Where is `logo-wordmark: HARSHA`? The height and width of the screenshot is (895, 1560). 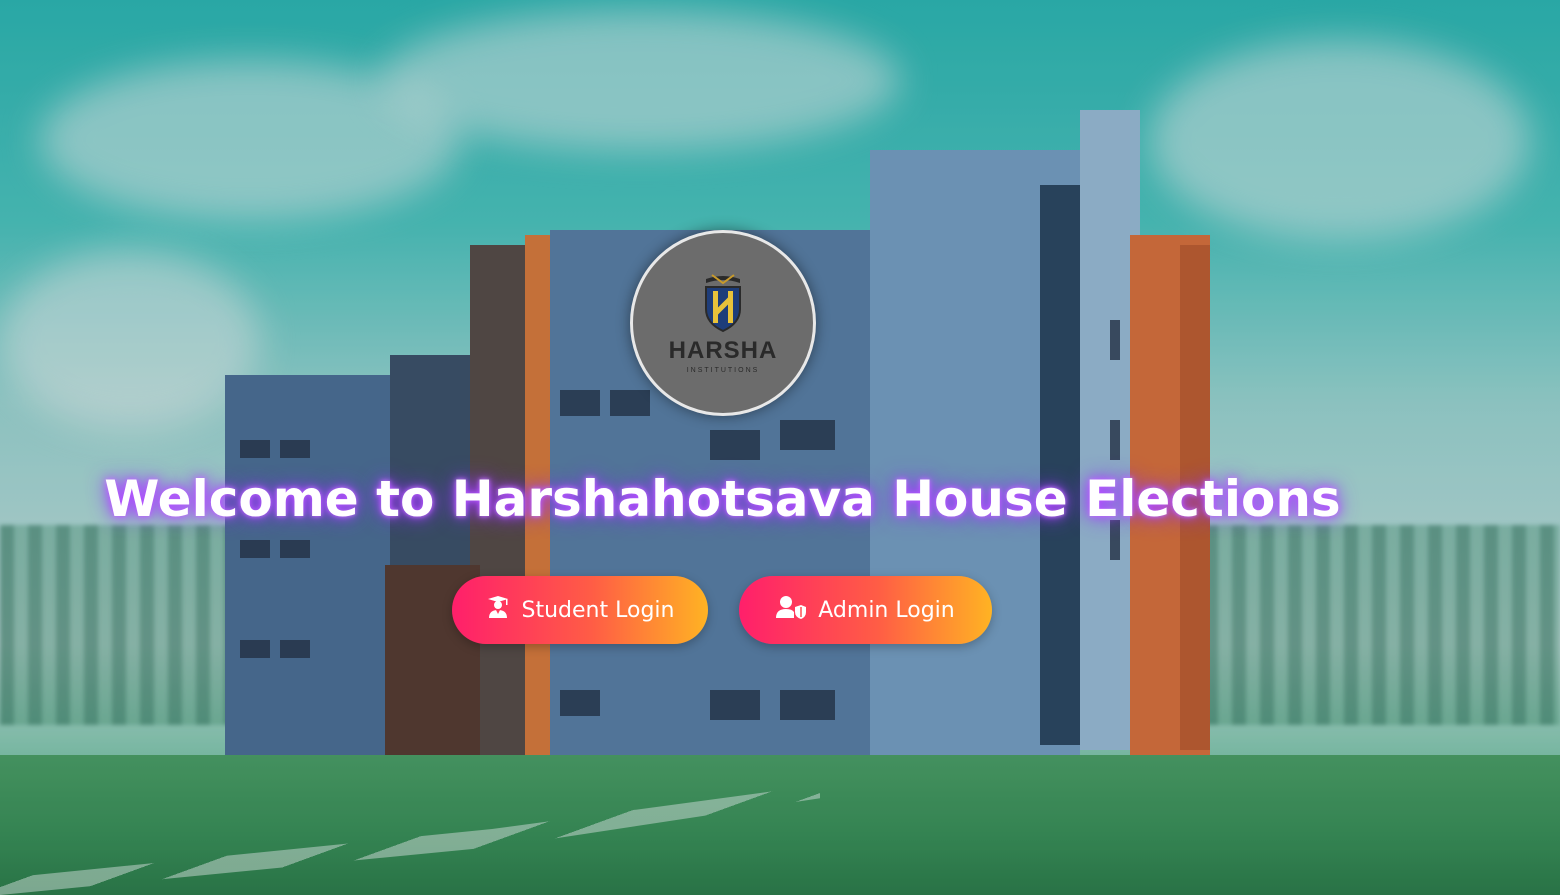
logo-wordmark: HARSHA is located at coordinates (723, 350).